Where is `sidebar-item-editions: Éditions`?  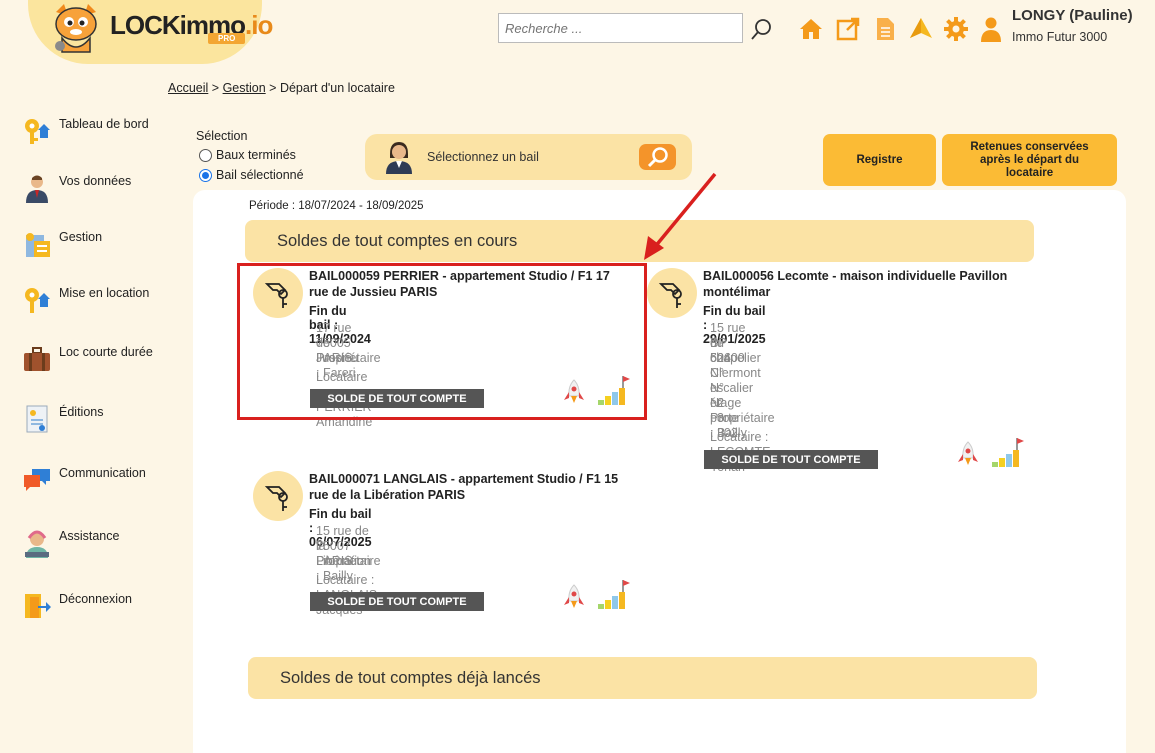 sidebar-item-editions: Éditions is located at coordinates (62, 419).